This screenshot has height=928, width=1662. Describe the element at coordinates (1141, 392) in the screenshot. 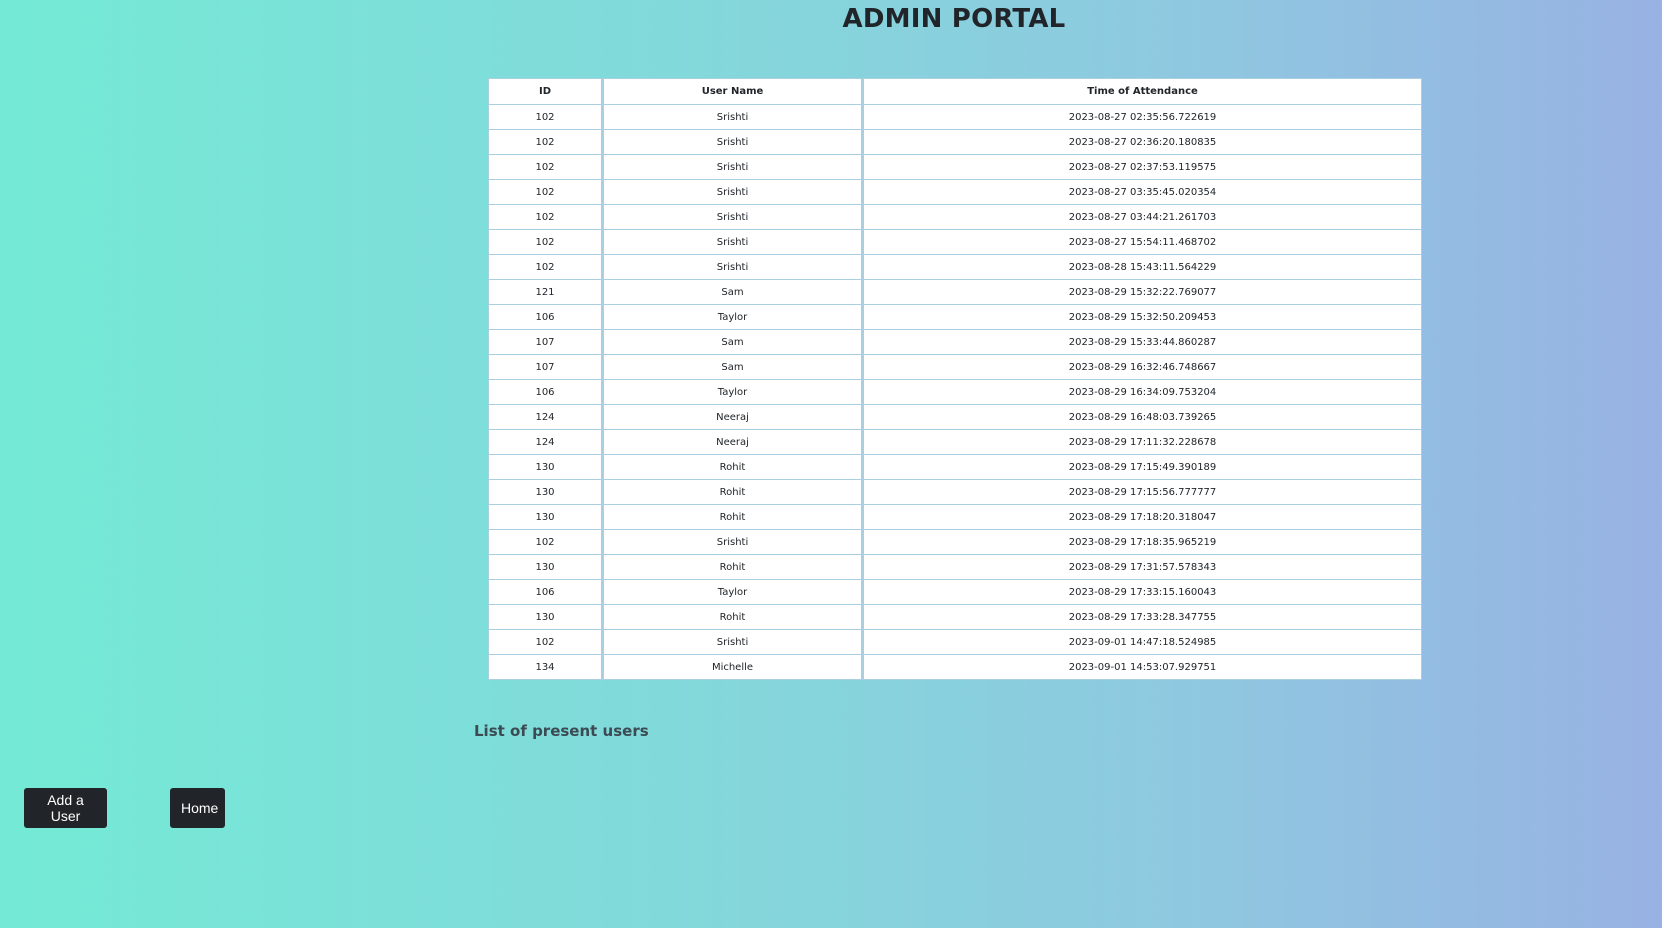

I see `cell-time: 2023-08-29 16:34:09.753204` at that location.